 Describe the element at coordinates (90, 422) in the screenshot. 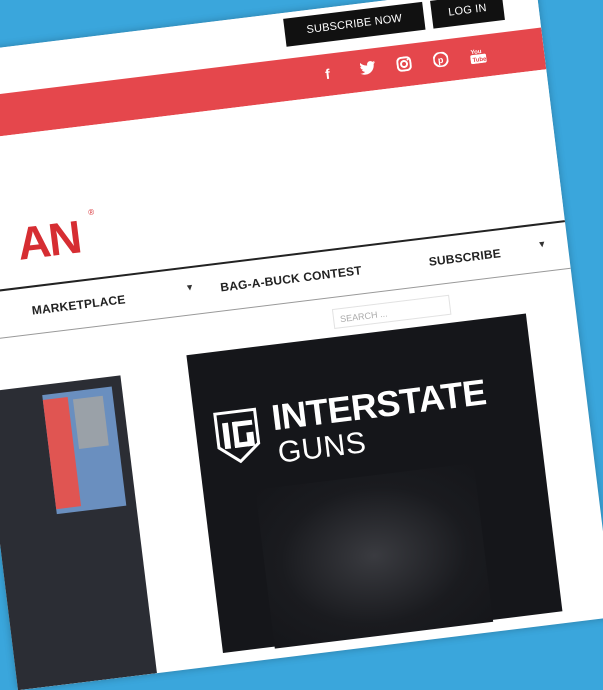

I see `left-image-detail` at that location.